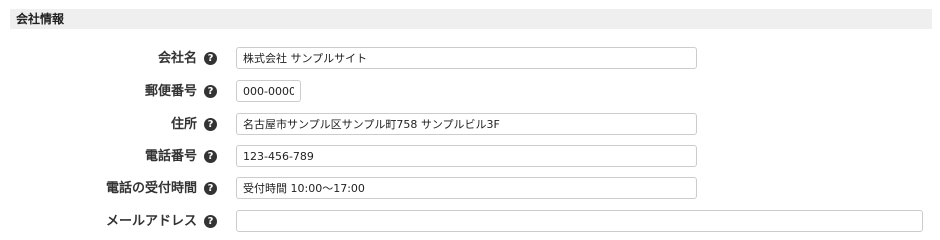 Image resolution: width=940 pixels, height=240 pixels. I want to click on form-row-phone-hours: 電話の受付時間 ?, so click(470, 189).